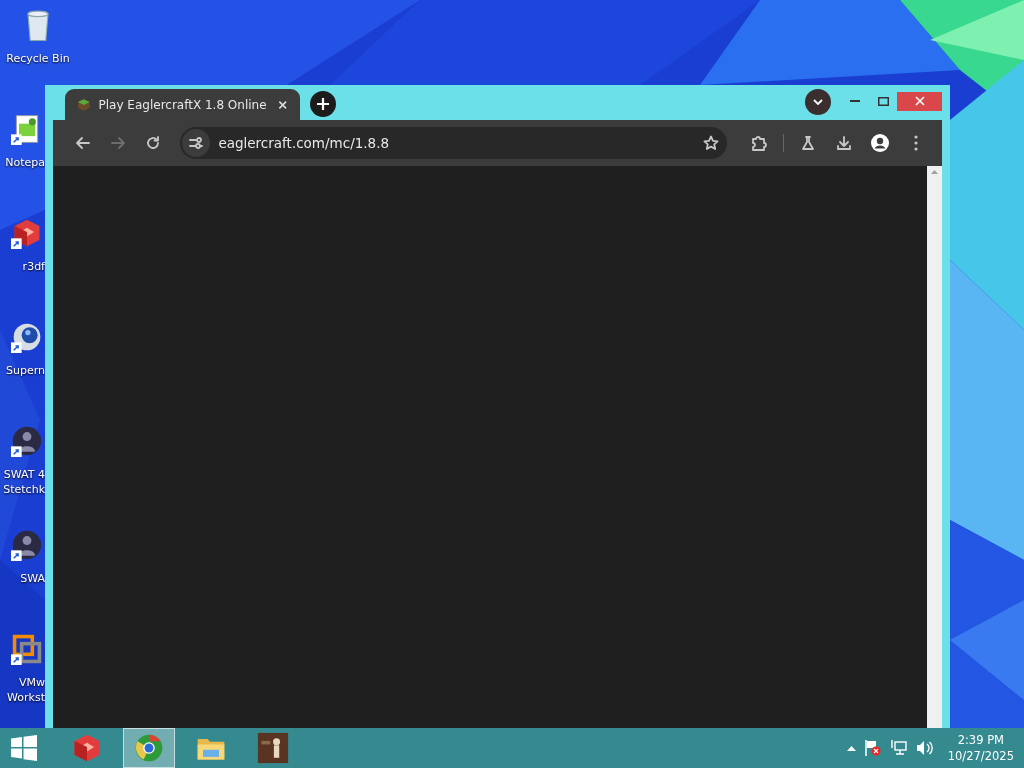  What do you see at coordinates (117, 143) in the screenshot?
I see `forward-arrow-icon` at bounding box center [117, 143].